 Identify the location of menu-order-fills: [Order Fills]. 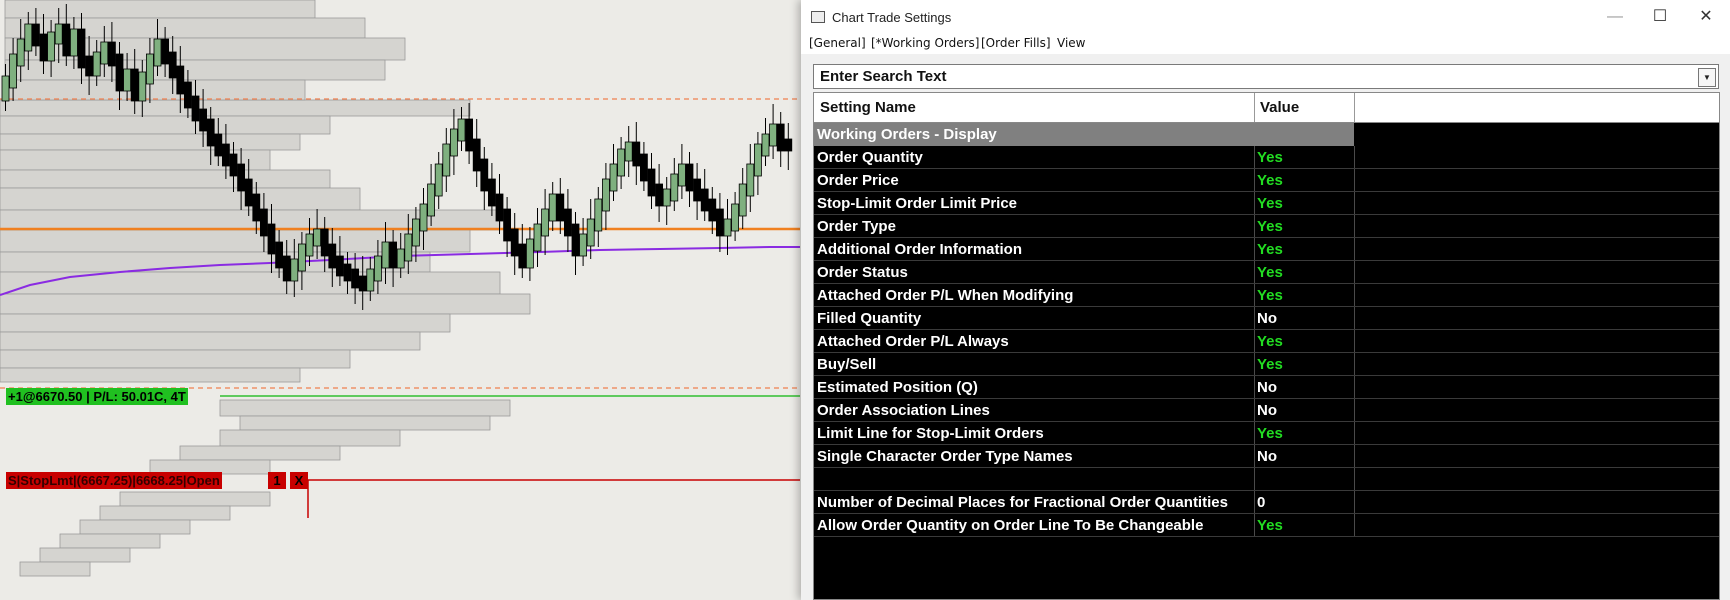
(1016, 43).